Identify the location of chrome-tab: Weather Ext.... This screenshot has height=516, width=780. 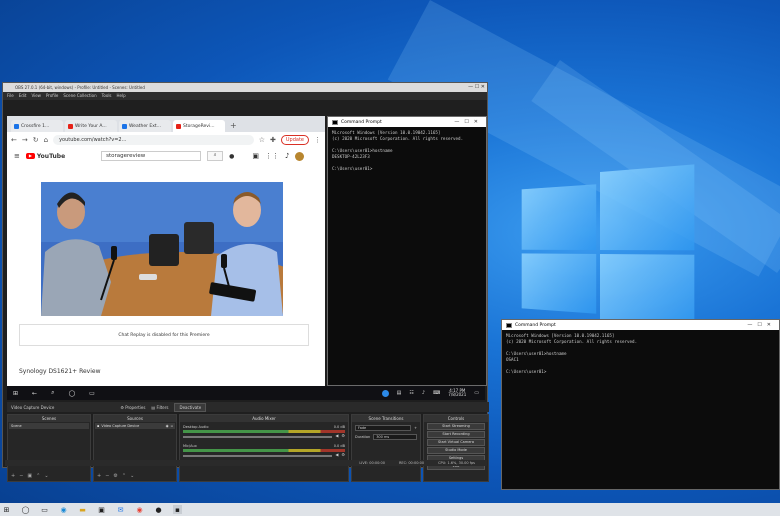
(145, 126).